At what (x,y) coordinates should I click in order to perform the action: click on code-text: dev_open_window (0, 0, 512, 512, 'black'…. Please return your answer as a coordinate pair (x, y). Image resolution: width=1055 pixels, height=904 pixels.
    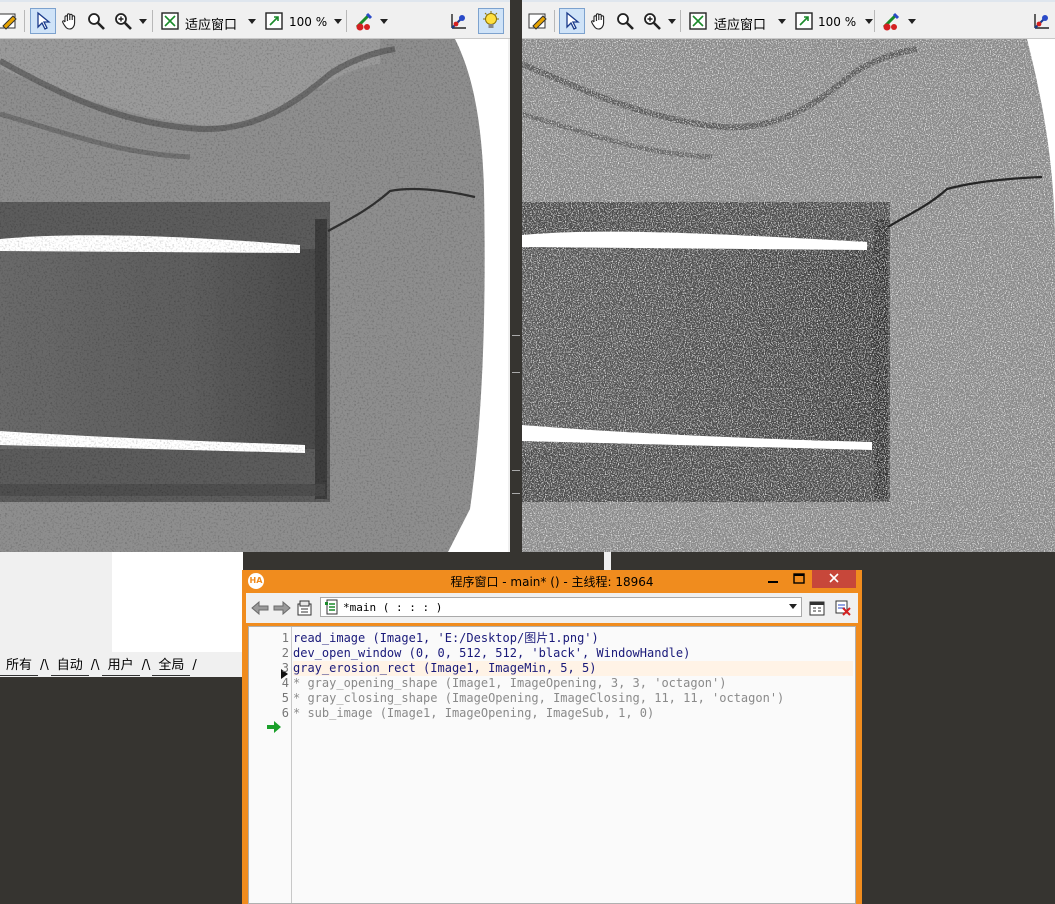
    Looking at the image, I should click on (492, 653).